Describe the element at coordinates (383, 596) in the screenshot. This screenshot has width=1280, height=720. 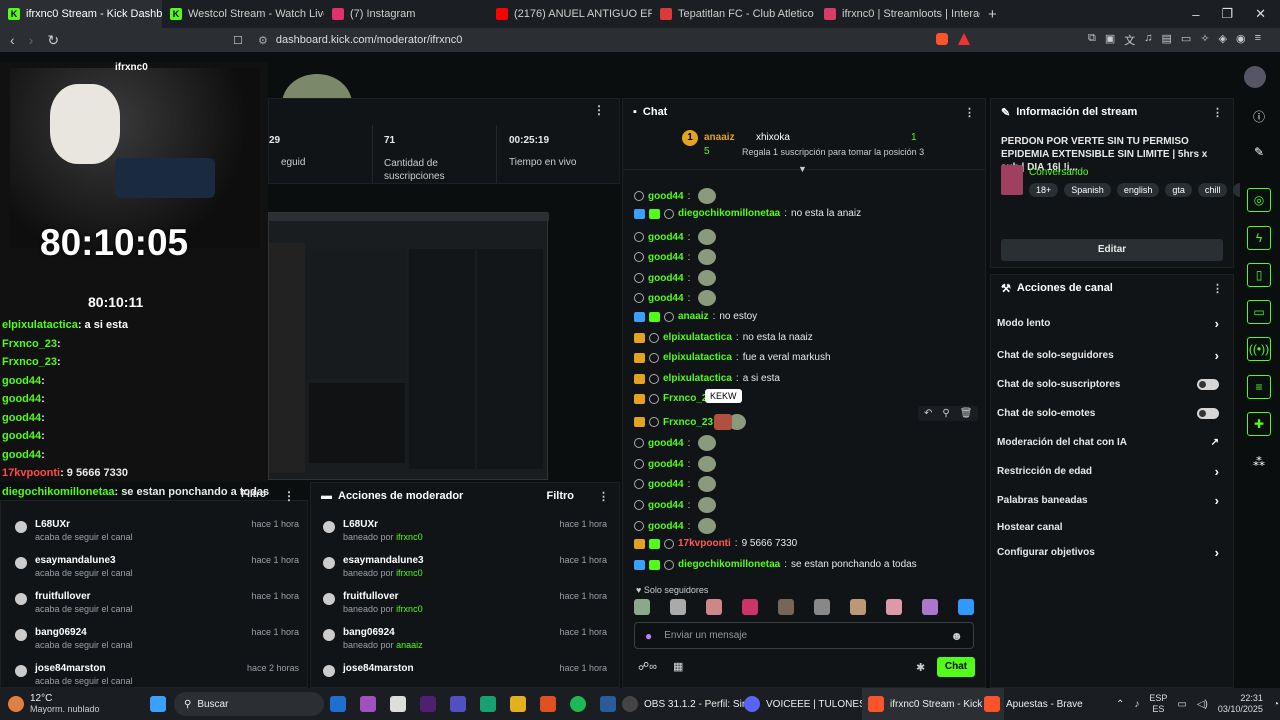
I see `mod-action-name: fruitfullover` at that location.